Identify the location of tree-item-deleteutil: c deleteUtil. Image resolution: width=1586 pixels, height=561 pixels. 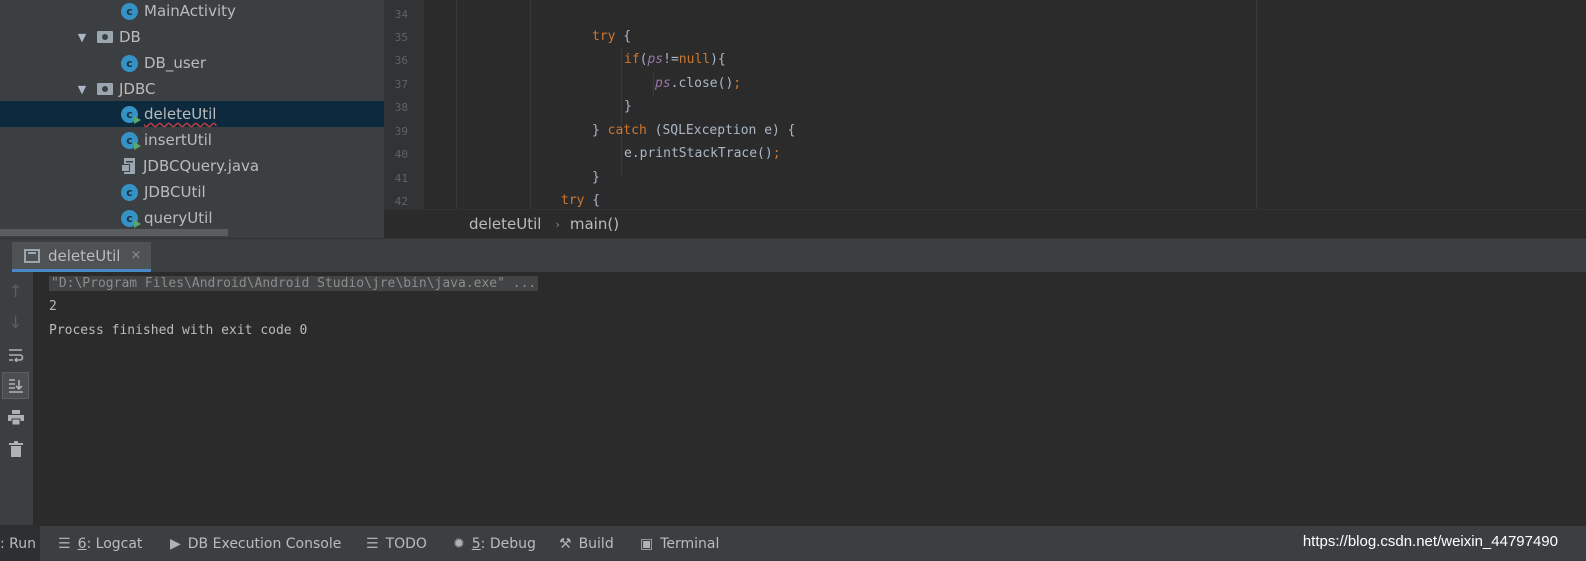
(192, 114).